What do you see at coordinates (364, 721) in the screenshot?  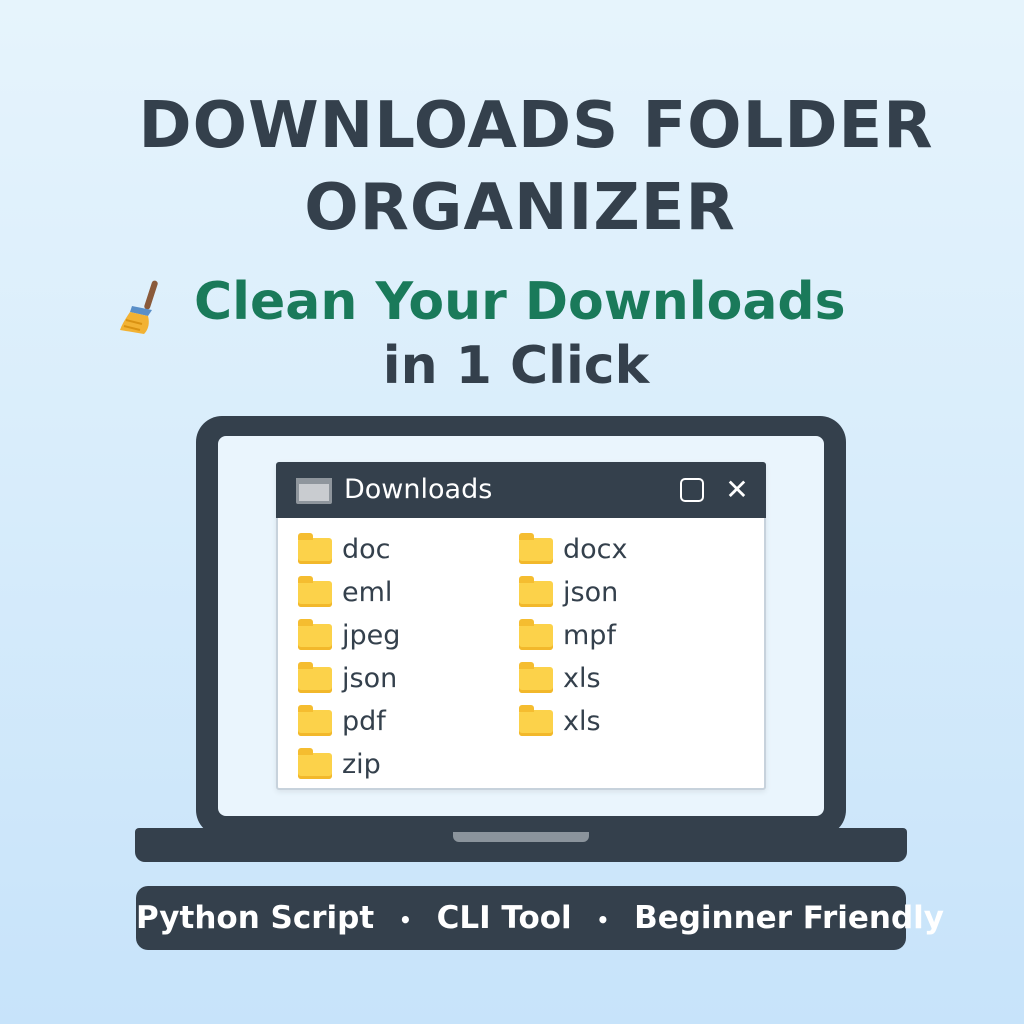 I see `folder-label: pdf` at bounding box center [364, 721].